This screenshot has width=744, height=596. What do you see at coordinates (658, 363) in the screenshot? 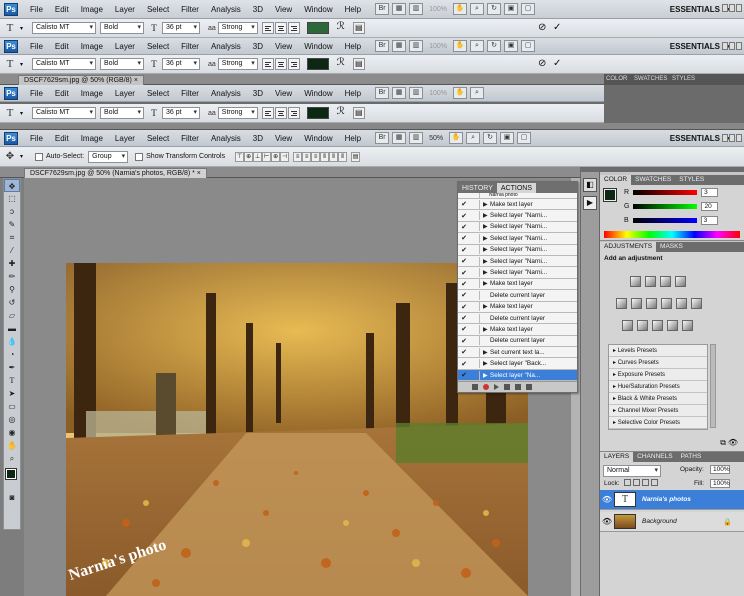
I see `preset-curves: Curves Presets` at bounding box center [658, 363].